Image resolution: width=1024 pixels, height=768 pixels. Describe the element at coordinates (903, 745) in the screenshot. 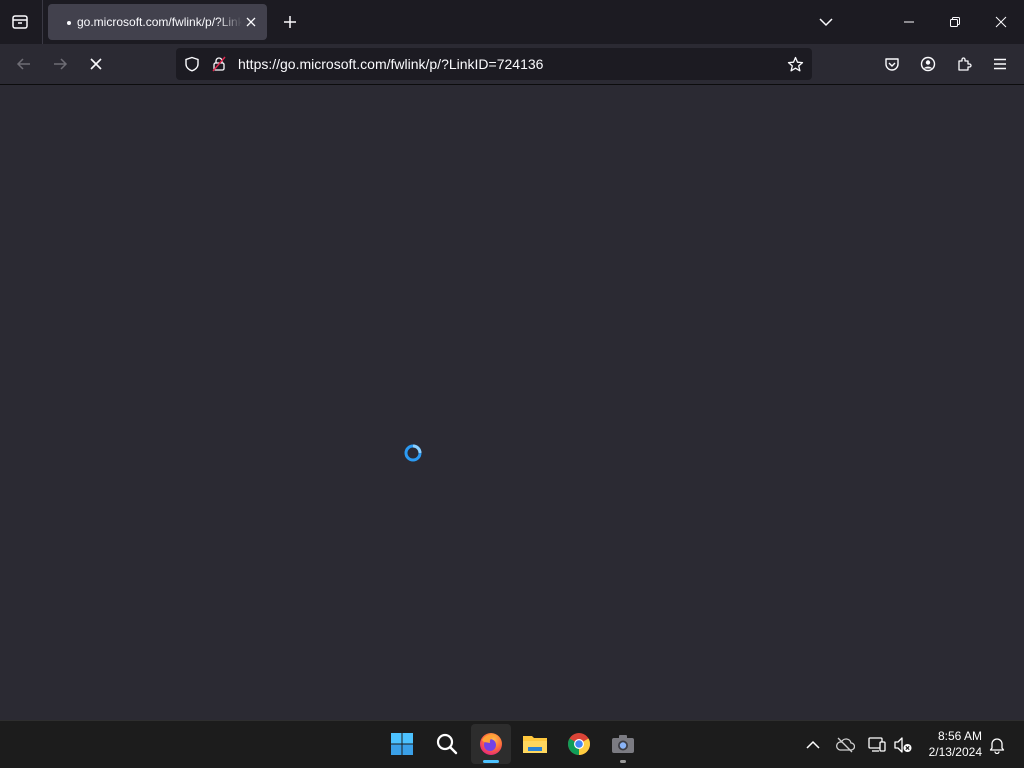

I see `volume-muted-icon` at that location.